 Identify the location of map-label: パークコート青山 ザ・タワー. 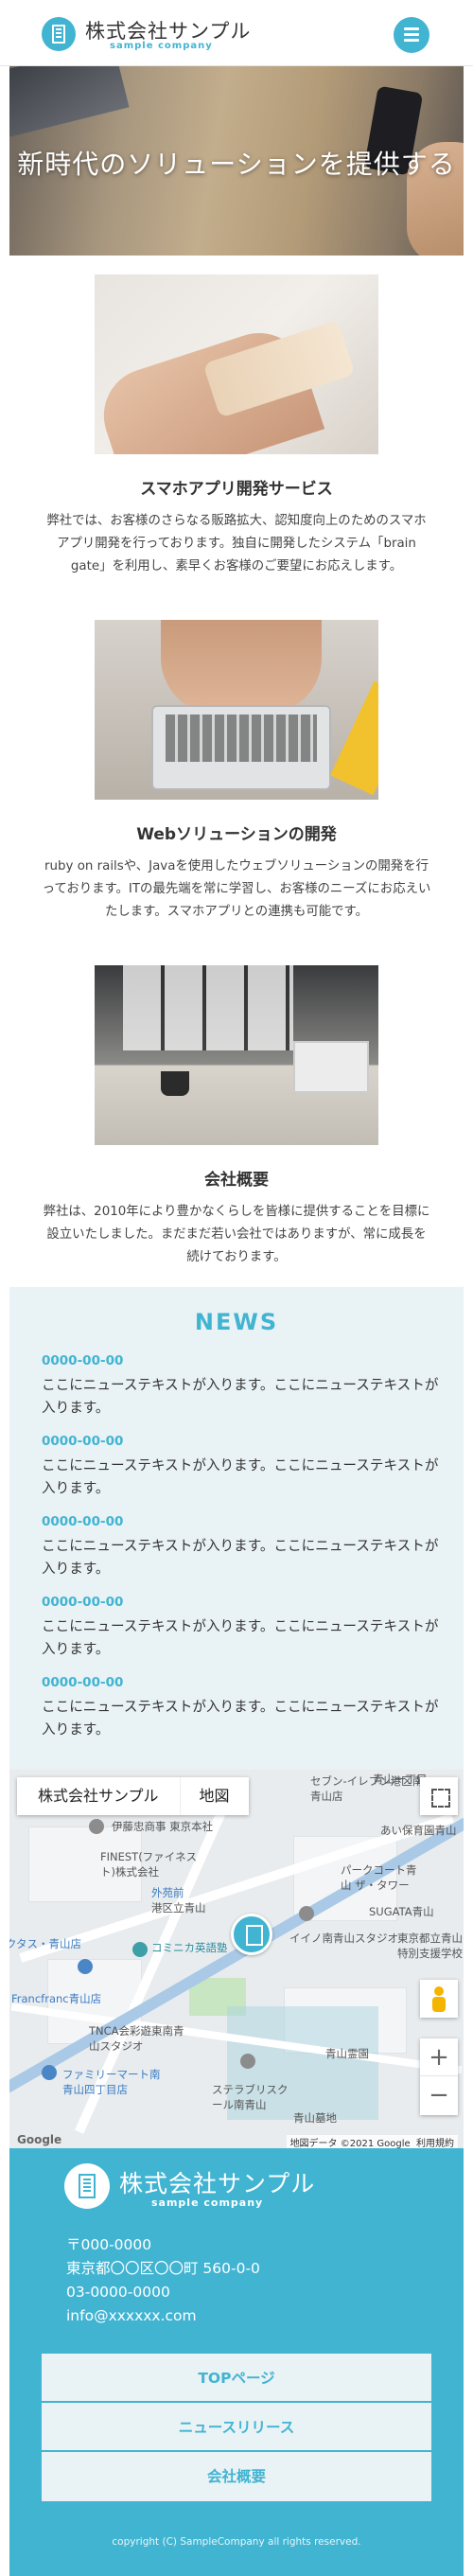
(379, 1877).